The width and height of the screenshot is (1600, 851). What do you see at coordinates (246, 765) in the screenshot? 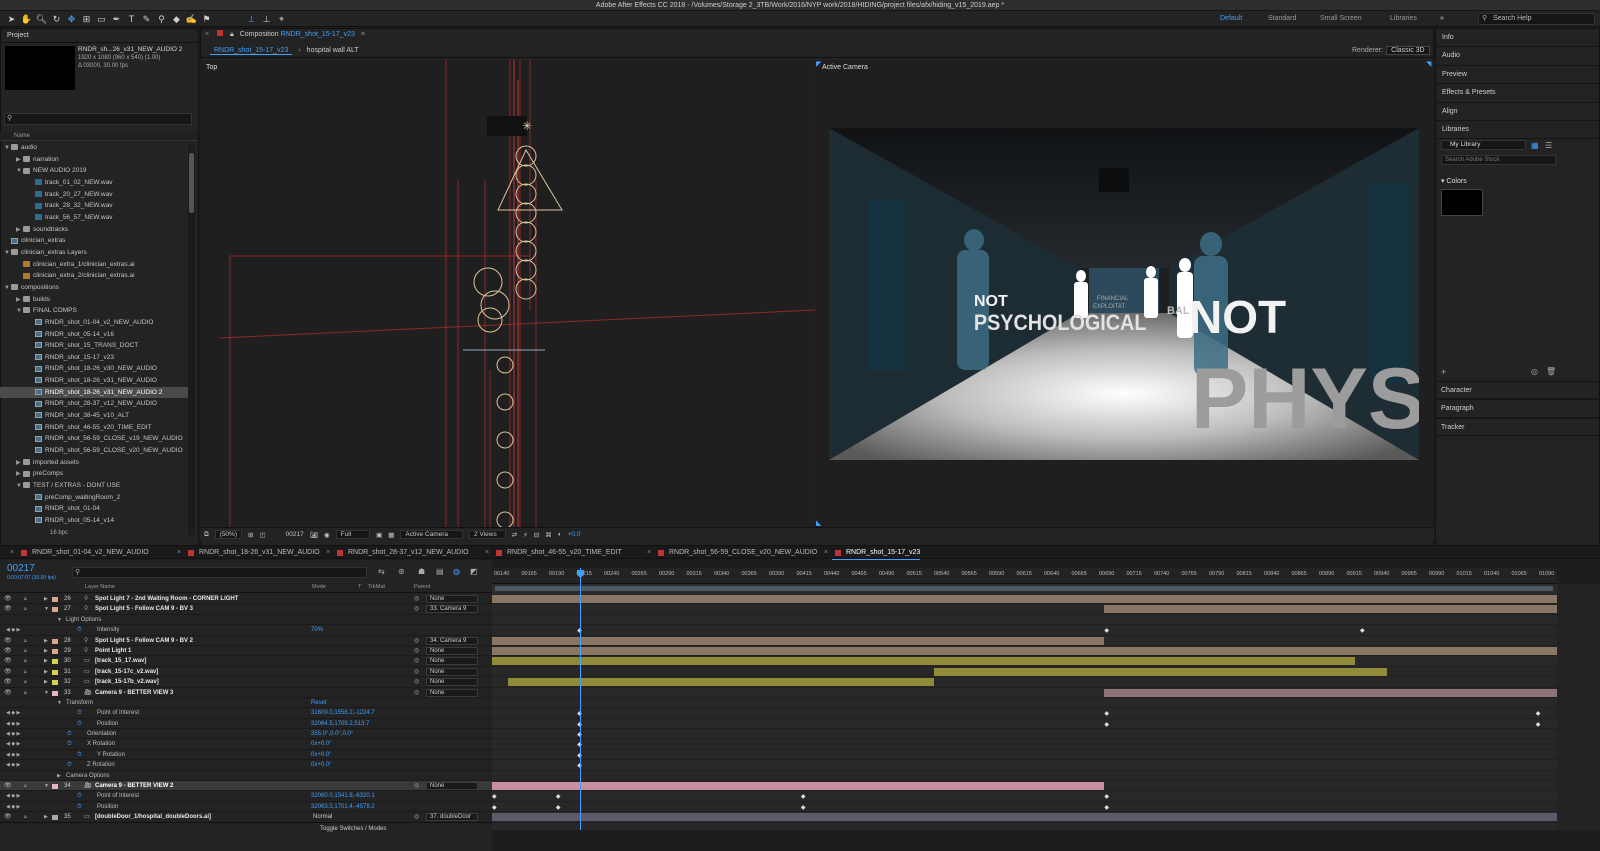
I see `property-row: ⏱︎ ◀ ◆ ▶ Z Rotation 0x+0.0°` at bounding box center [246, 765].